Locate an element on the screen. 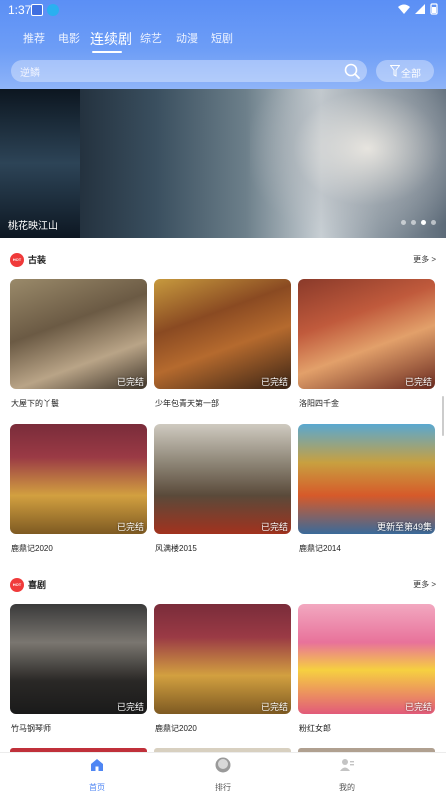  bottom-navigation: 首页 排行 我的 is located at coordinates (223, 772).